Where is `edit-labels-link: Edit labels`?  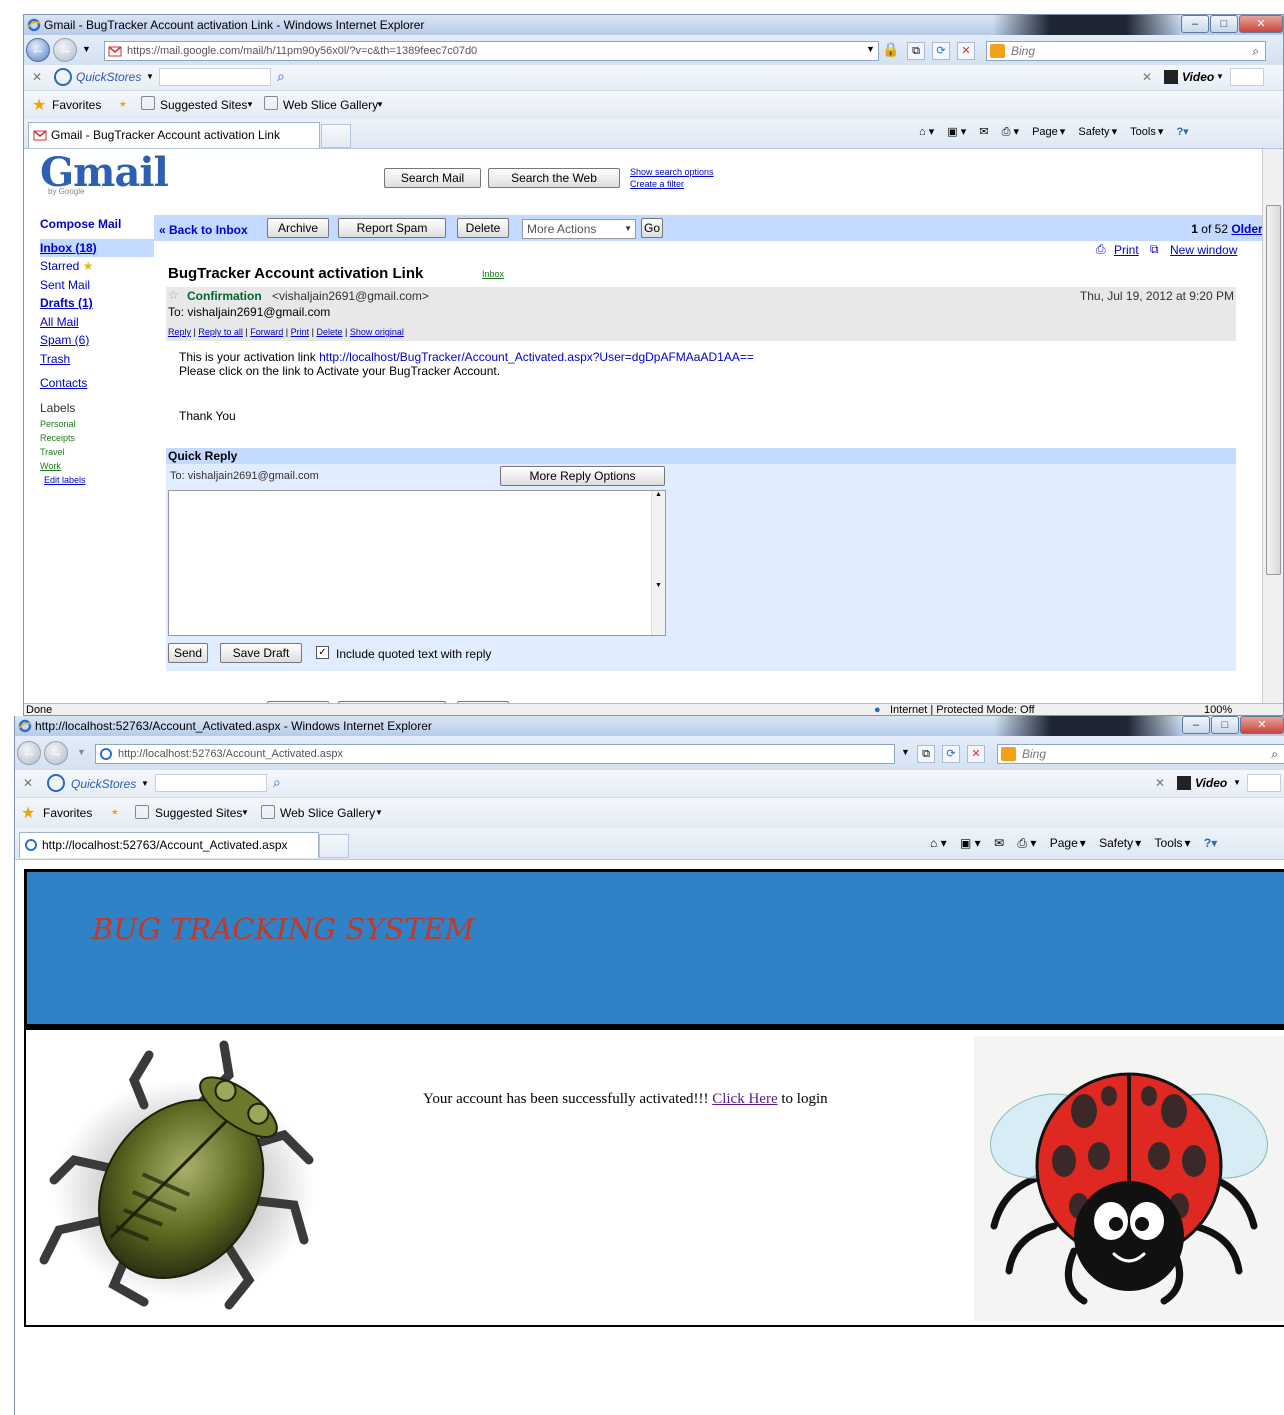 edit-labels-link: Edit labels is located at coordinates (97, 480).